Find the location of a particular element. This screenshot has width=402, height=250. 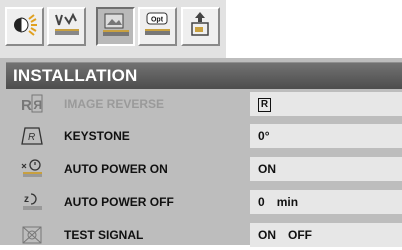

tab-brightness is located at coordinates (24, 26).